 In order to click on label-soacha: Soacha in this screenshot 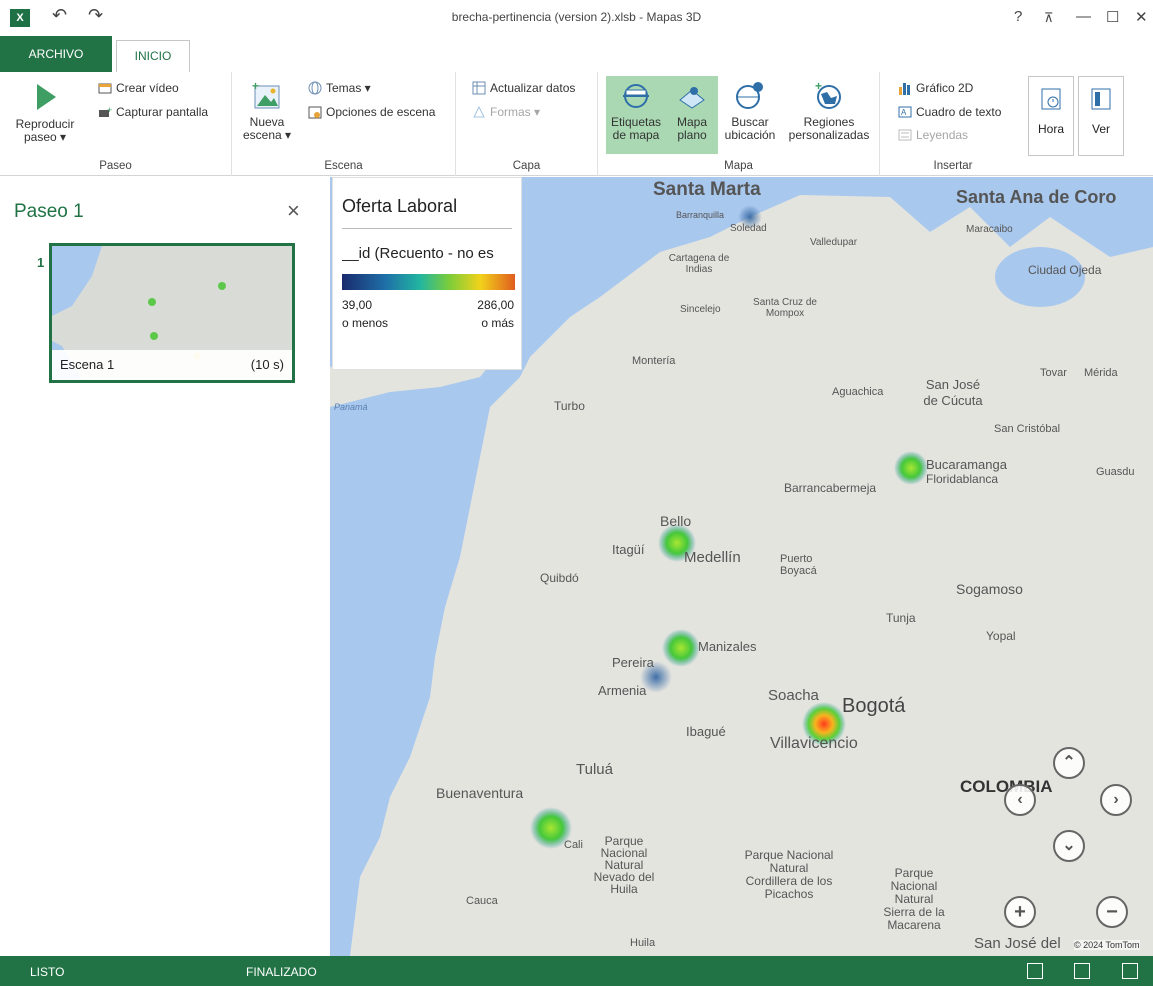, I will do `click(793, 695)`.